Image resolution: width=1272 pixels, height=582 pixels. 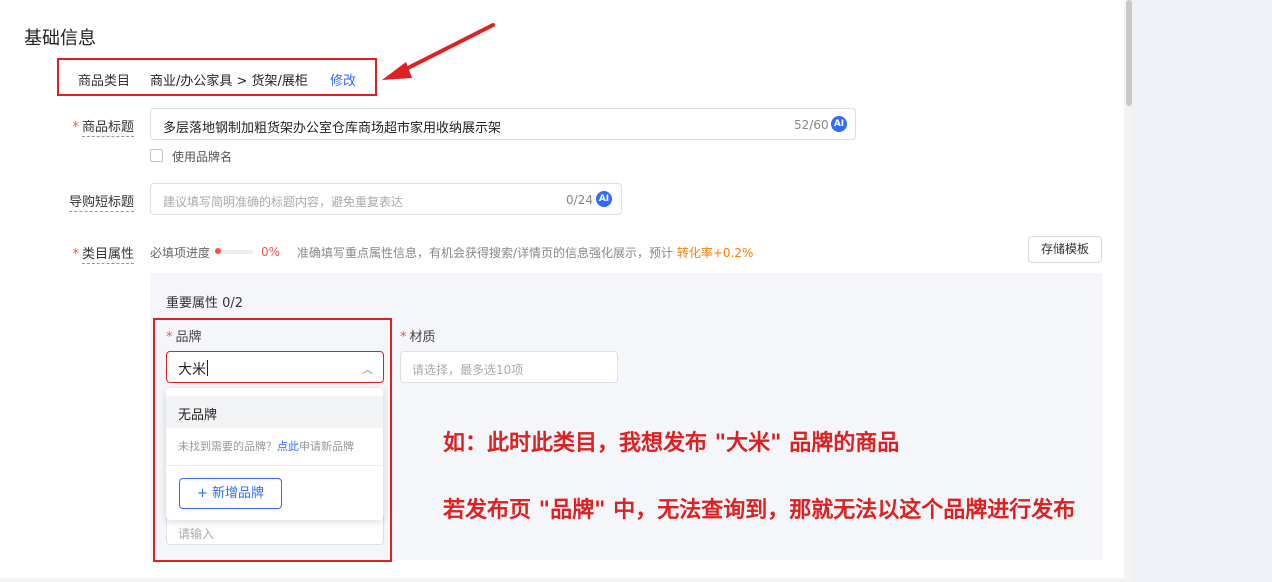 What do you see at coordinates (180, 253) in the screenshot?
I see `progress-label: 必填项进度` at bounding box center [180, 253].